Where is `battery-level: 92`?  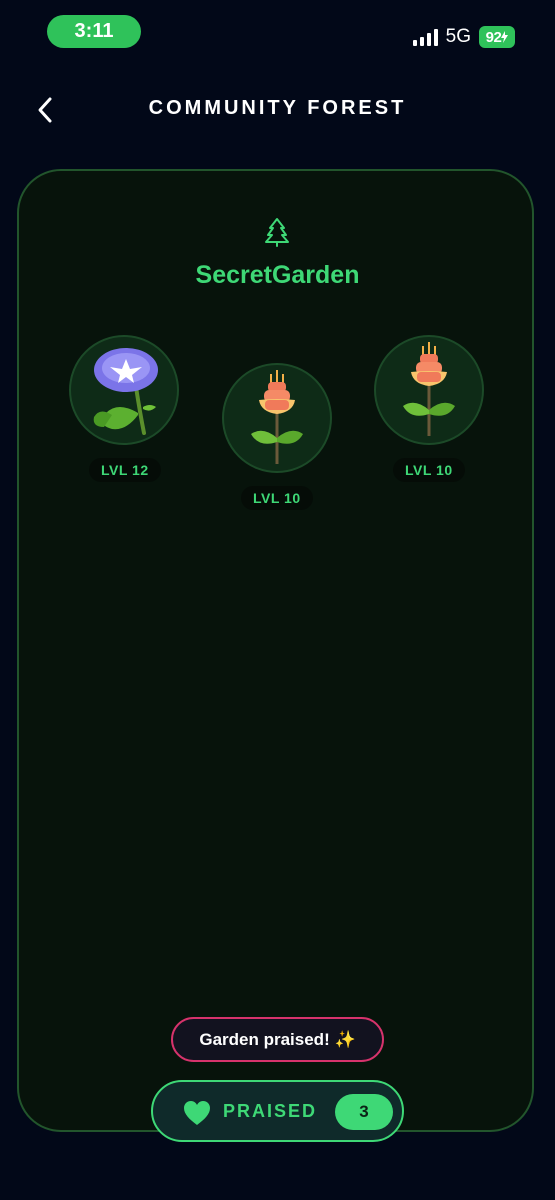 battery-level: 92 is located at coordinates (493, 37).